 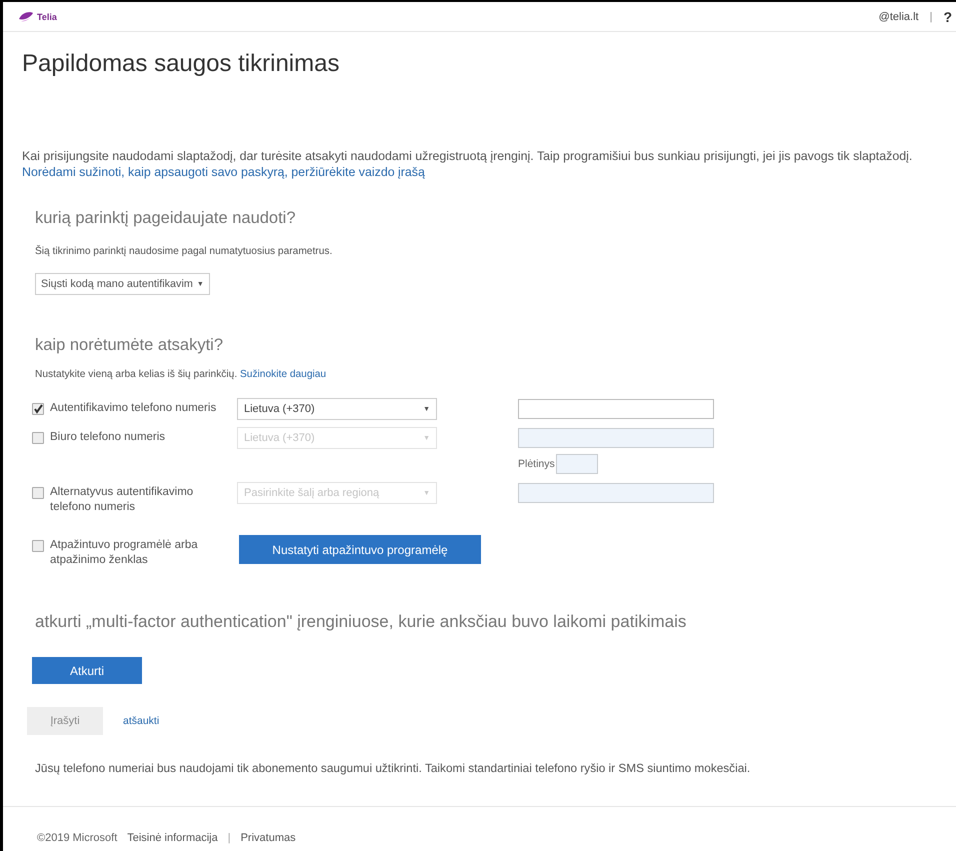 I want to click on footer-link: Privatumas, so click(x=268, y=838).